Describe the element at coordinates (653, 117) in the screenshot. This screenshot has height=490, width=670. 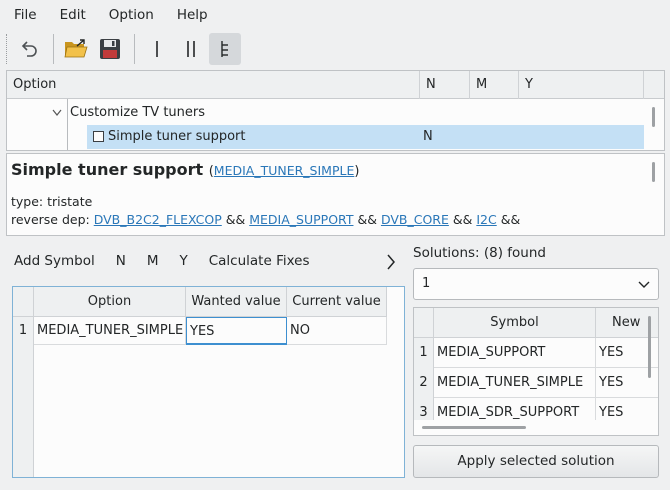
I see `tree-scrollbar` at that location.